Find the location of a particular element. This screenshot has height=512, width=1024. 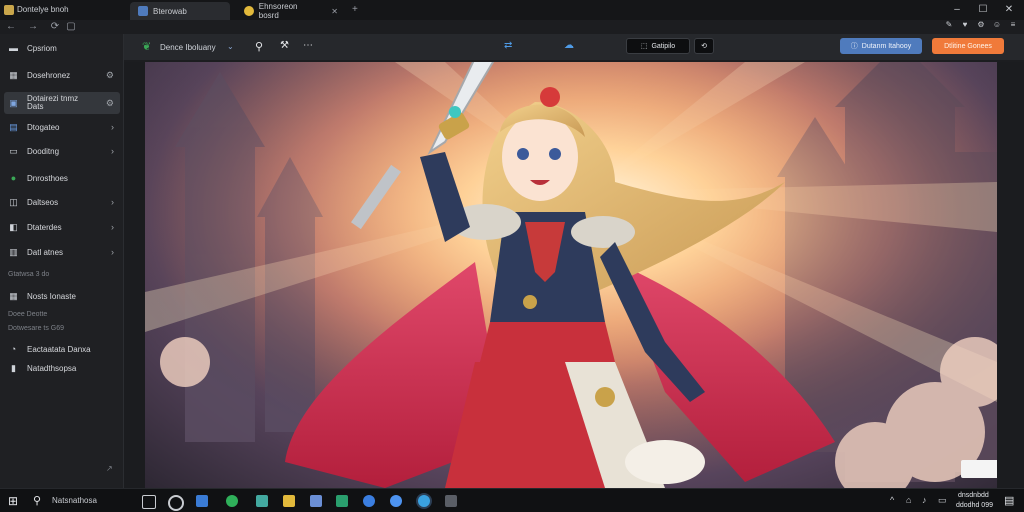

app-files-icon is located at coordinates (202, 501).